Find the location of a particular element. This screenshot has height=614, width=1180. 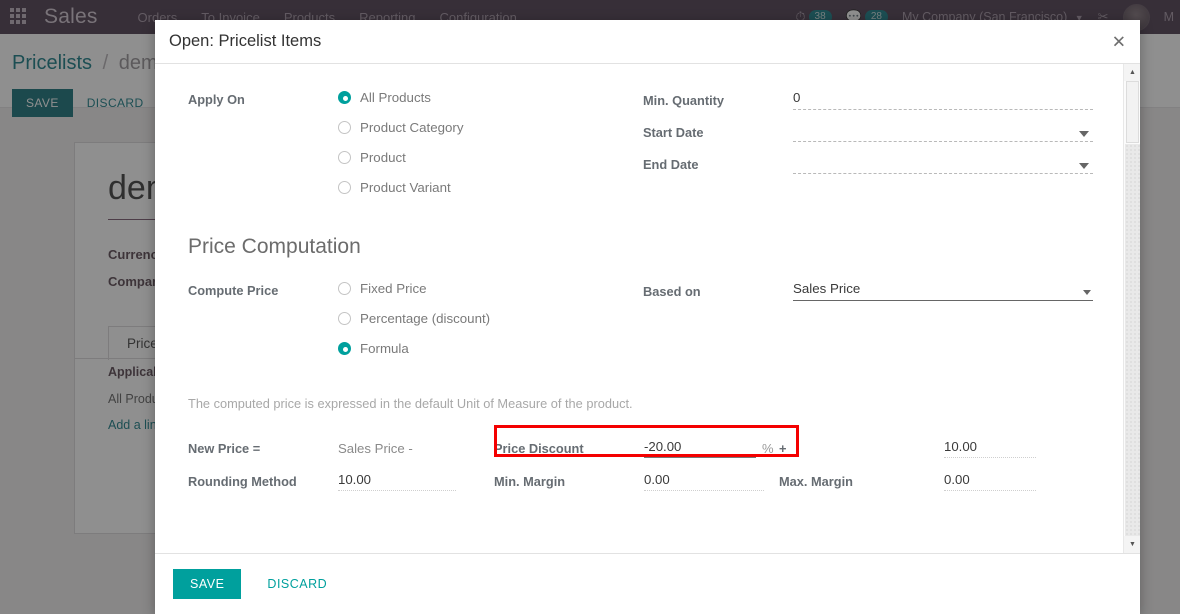

min-quantity-field: Min. Quantity 0 is located at coordinates (868, 100).